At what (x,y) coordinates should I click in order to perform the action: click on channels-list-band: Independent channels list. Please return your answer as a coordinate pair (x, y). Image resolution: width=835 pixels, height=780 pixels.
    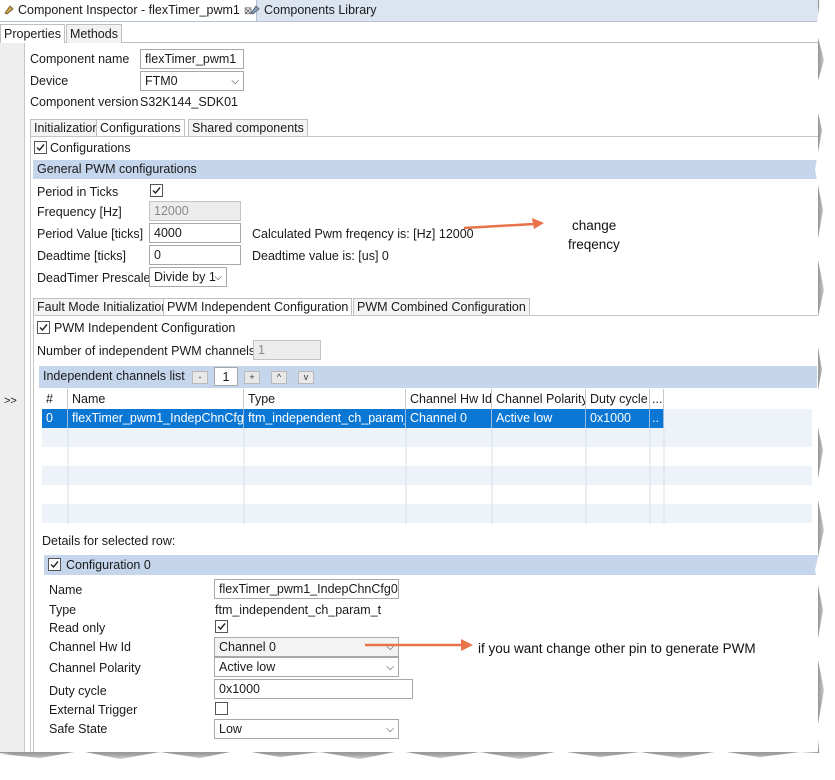
    Looking at the image, I should click on (428, 377).